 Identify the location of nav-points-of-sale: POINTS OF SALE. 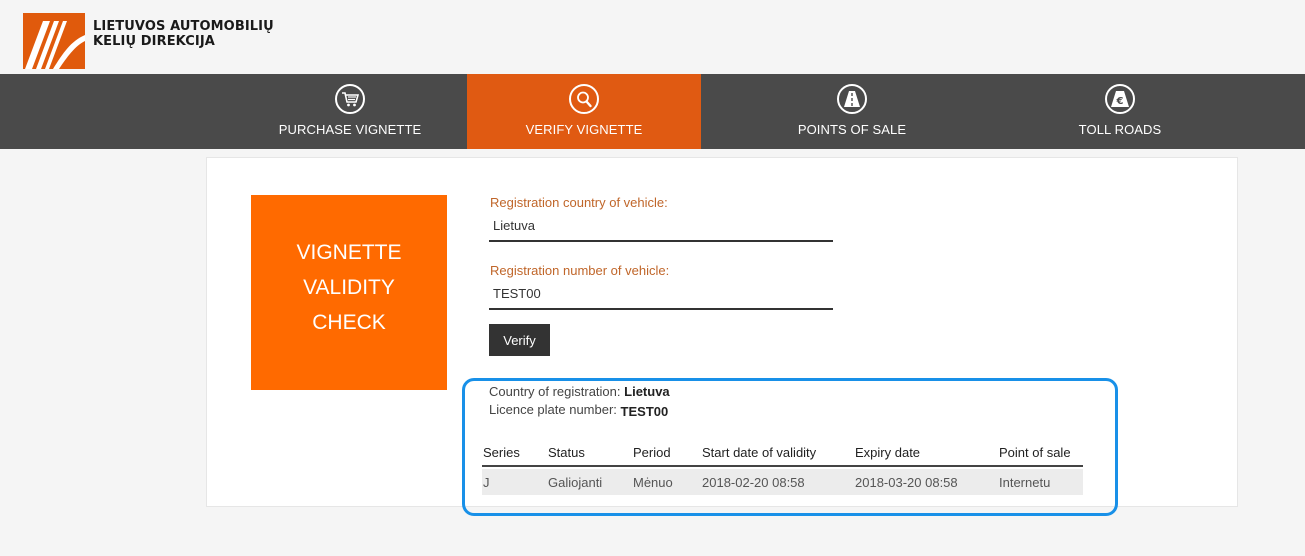
(852, 111).